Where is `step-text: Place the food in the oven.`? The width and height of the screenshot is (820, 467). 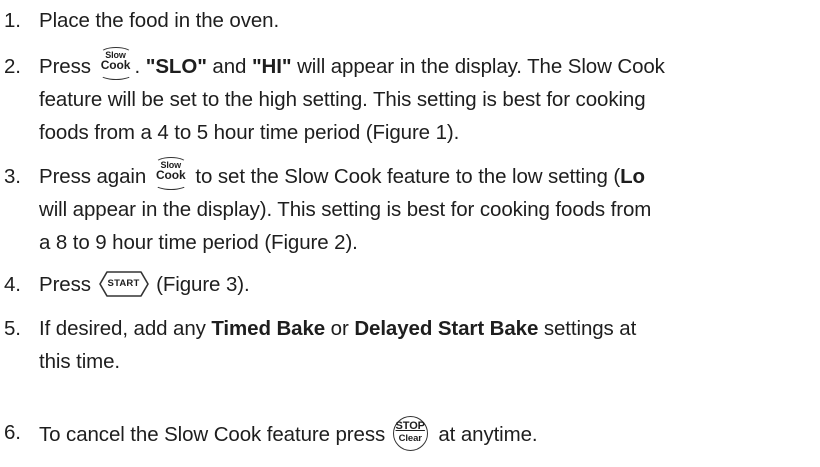 step-text: Place the food in the oven. is located at coordinates (159, 20).